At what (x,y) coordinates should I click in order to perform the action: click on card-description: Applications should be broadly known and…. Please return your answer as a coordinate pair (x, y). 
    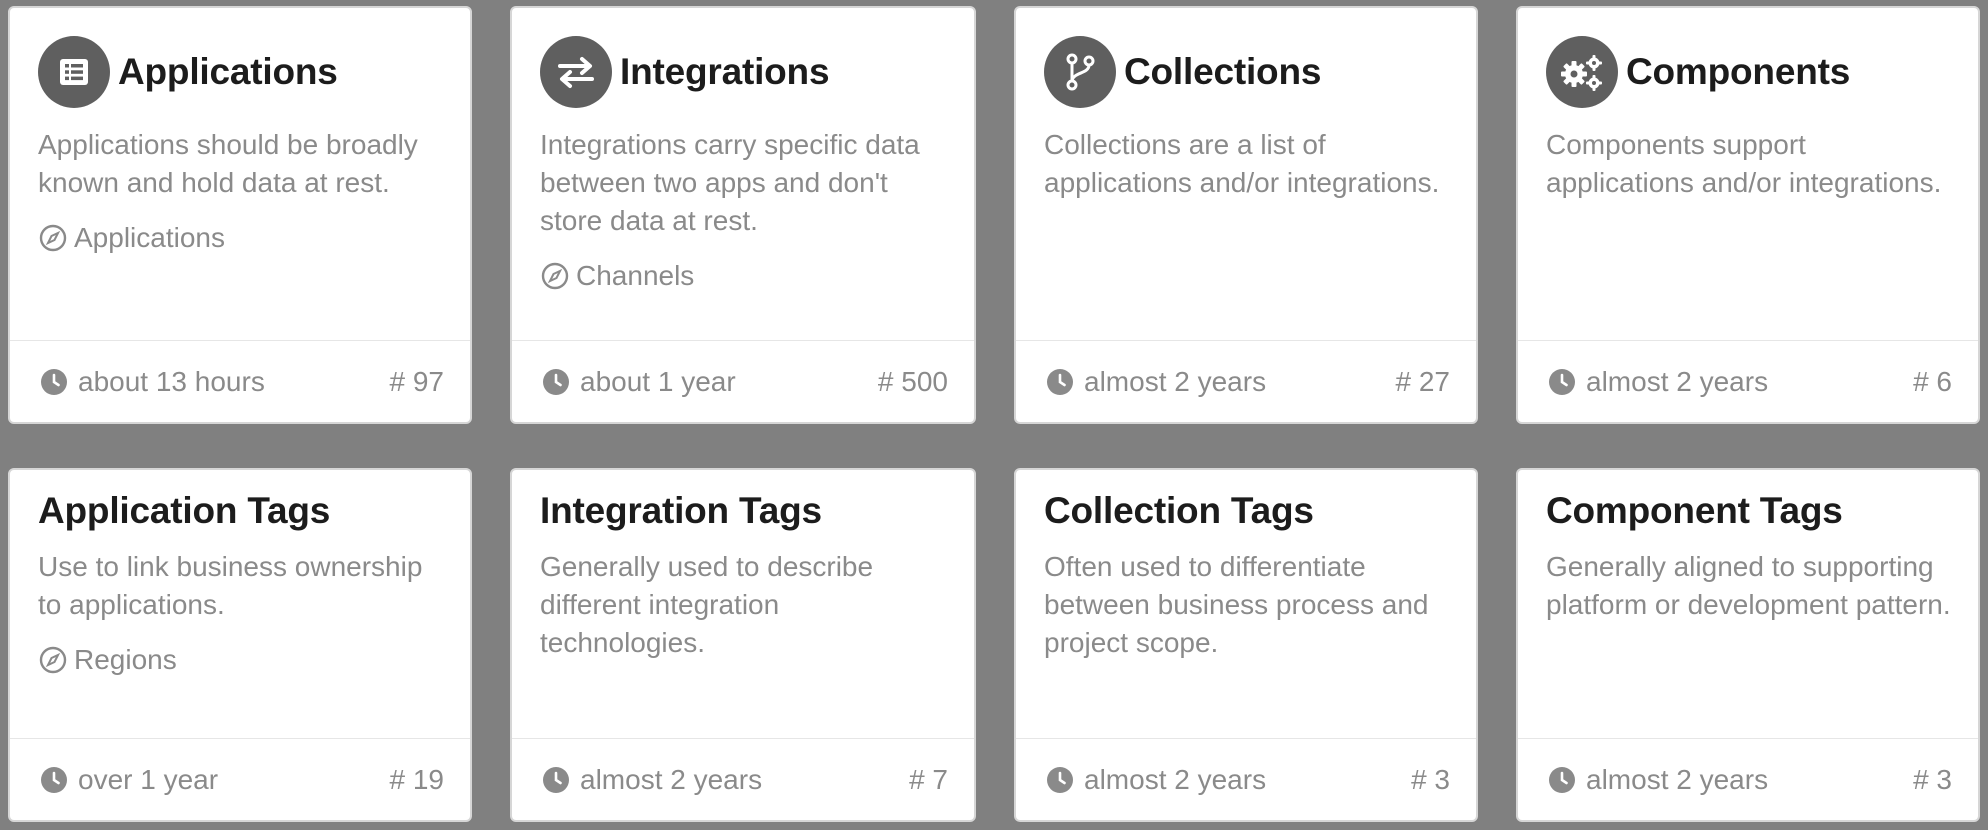
    Looking at the image, I should click on (228, 163).